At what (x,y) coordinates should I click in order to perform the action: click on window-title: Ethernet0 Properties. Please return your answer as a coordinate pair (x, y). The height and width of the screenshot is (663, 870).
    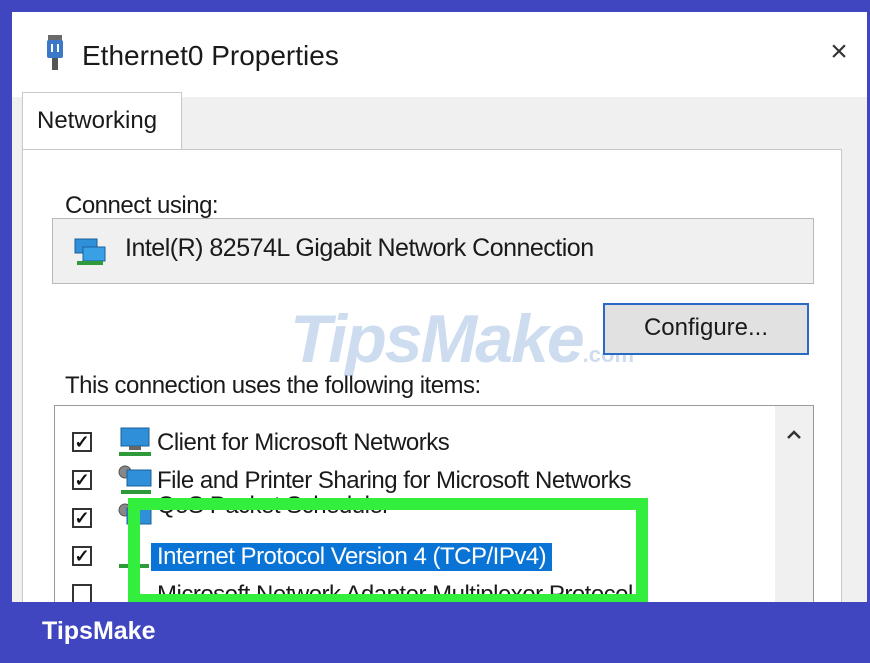
    Looking at the image, I should click on (210, 55).